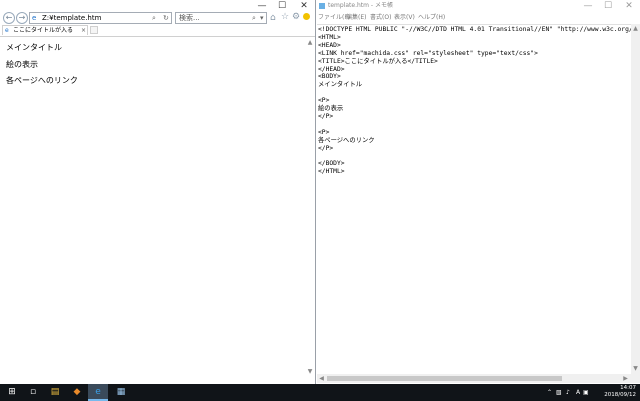 Image resolution: width=640 pixels, height=401 pixels. I want to click on address-text: Z:¥template.htm, so click(72, 18).